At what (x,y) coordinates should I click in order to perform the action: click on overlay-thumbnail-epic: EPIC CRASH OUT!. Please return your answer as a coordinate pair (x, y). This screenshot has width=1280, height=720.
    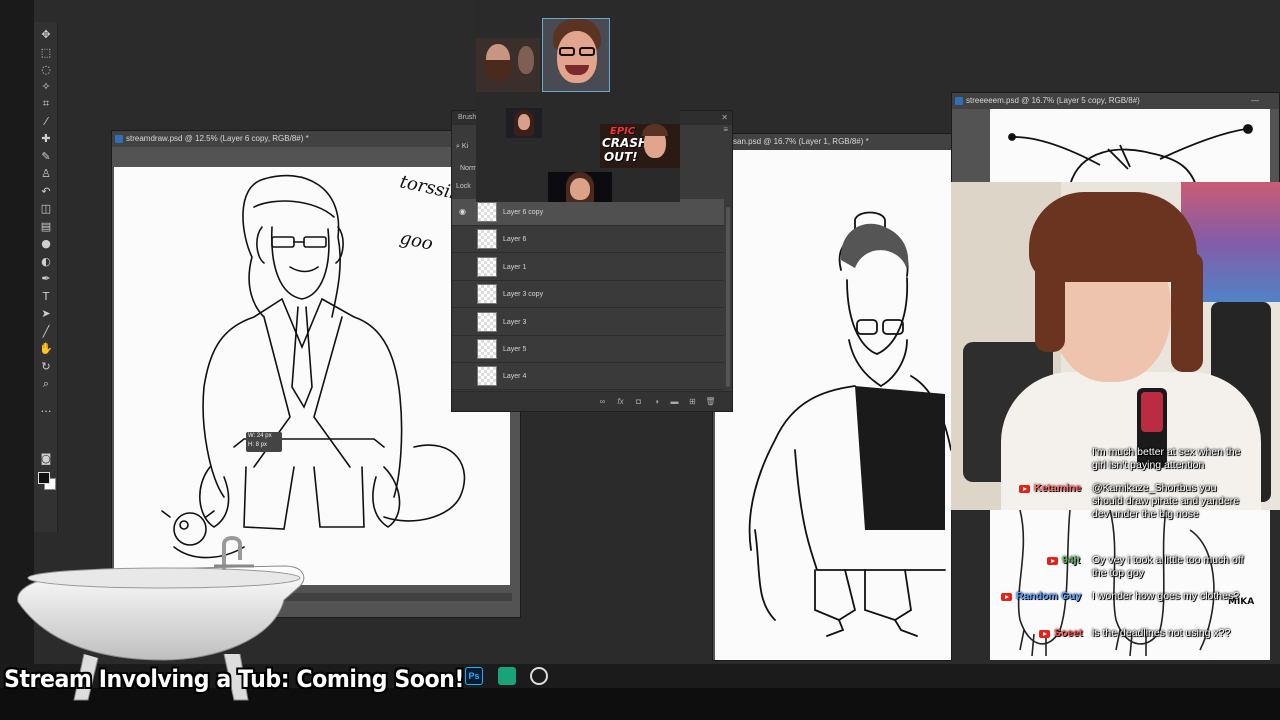
    Looking at the image, I should click on (640, 146).